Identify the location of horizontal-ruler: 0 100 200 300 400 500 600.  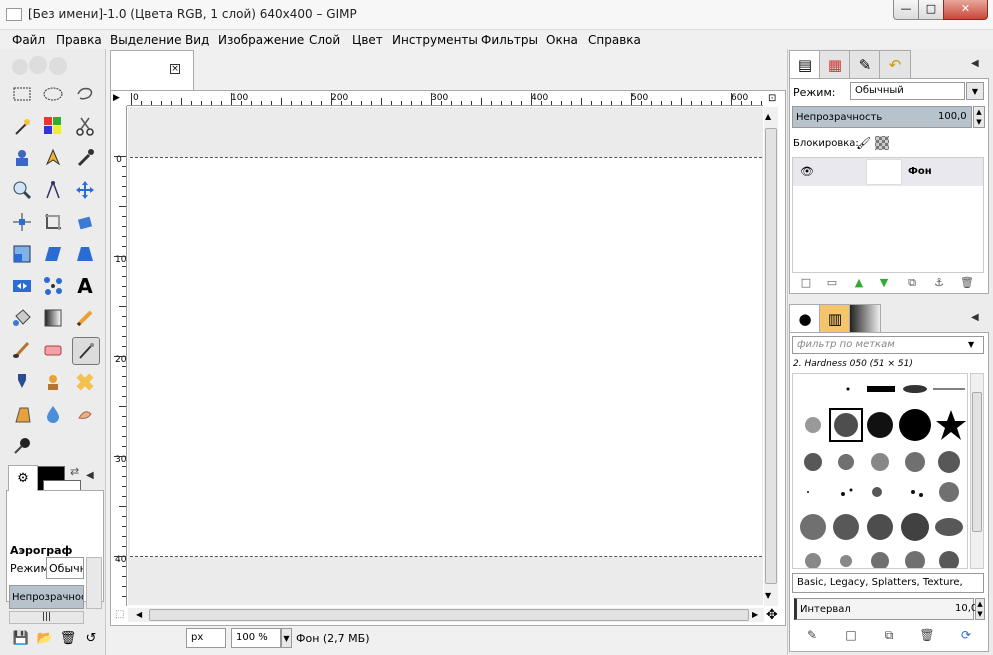
(445, 99).